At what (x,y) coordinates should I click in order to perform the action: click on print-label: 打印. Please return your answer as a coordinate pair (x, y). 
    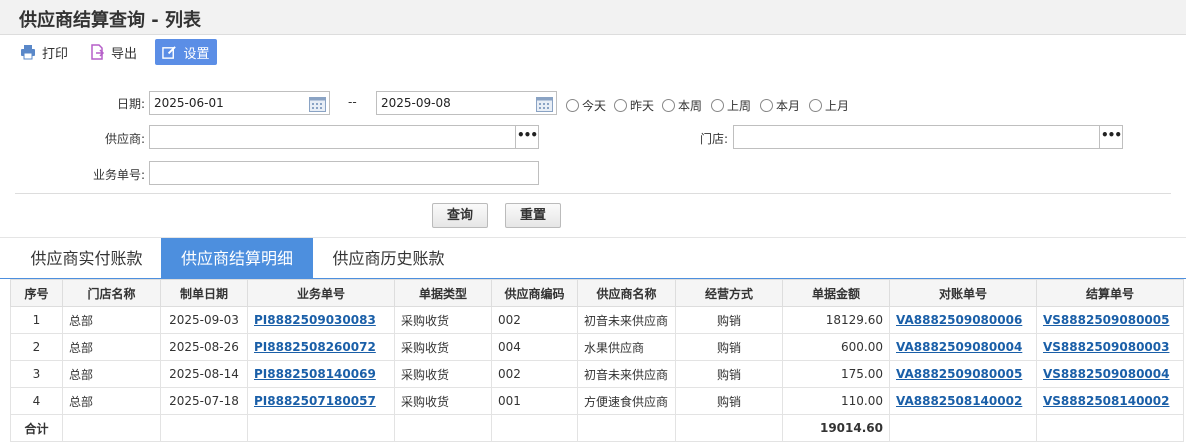
    Looking at the image, I should click on (55, 54).